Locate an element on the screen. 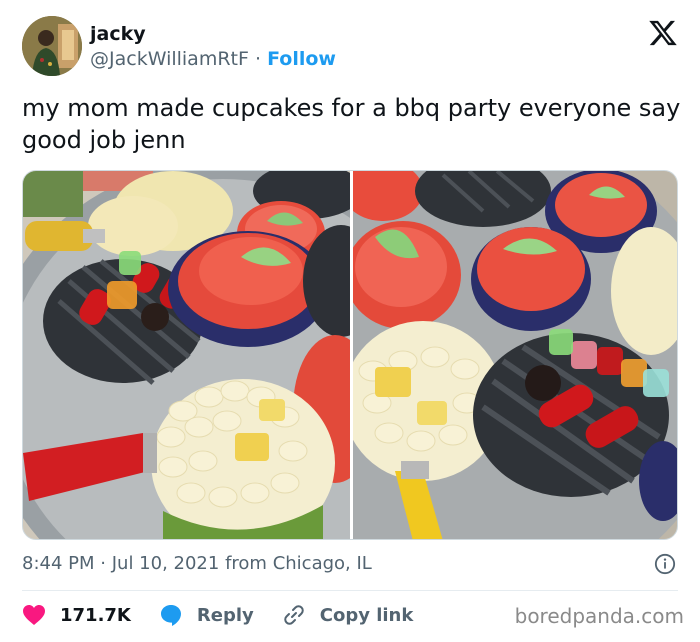 The image size is (700, 642). copy-link-button: Copy link is located at coordinates (348, 615).